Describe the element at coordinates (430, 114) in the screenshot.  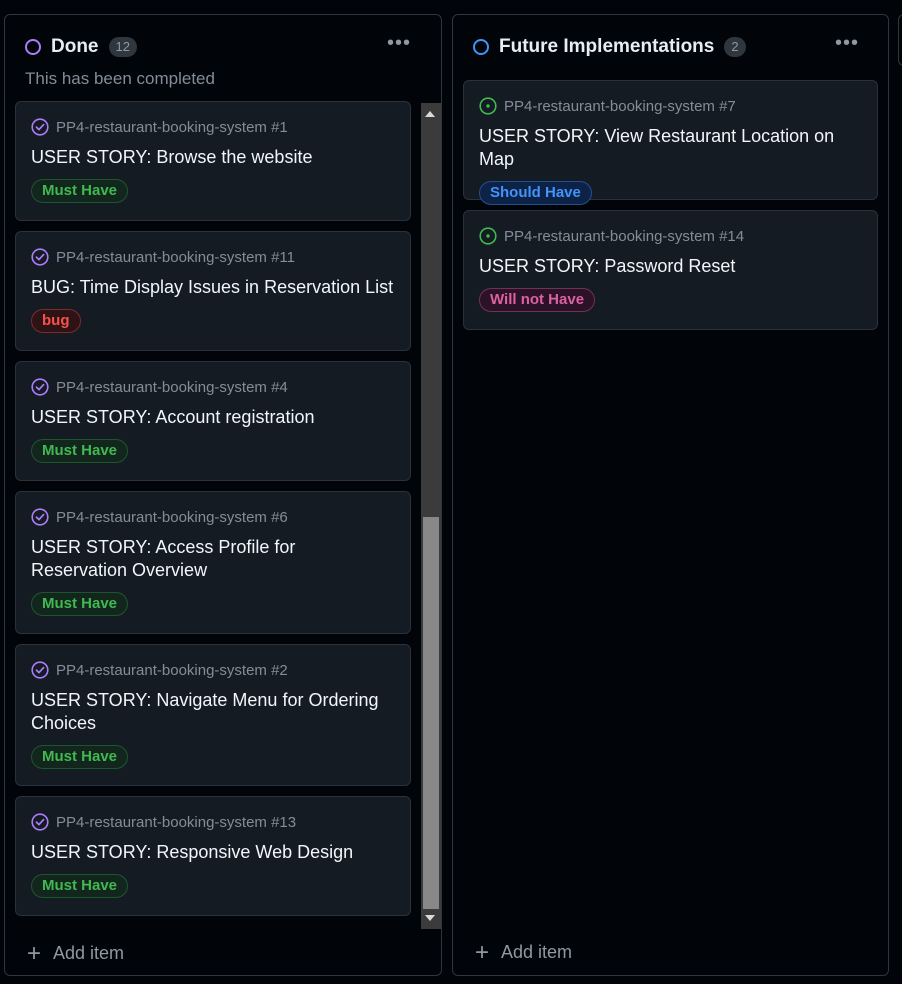
I see `scroll-up-arrow-icon` at that location.